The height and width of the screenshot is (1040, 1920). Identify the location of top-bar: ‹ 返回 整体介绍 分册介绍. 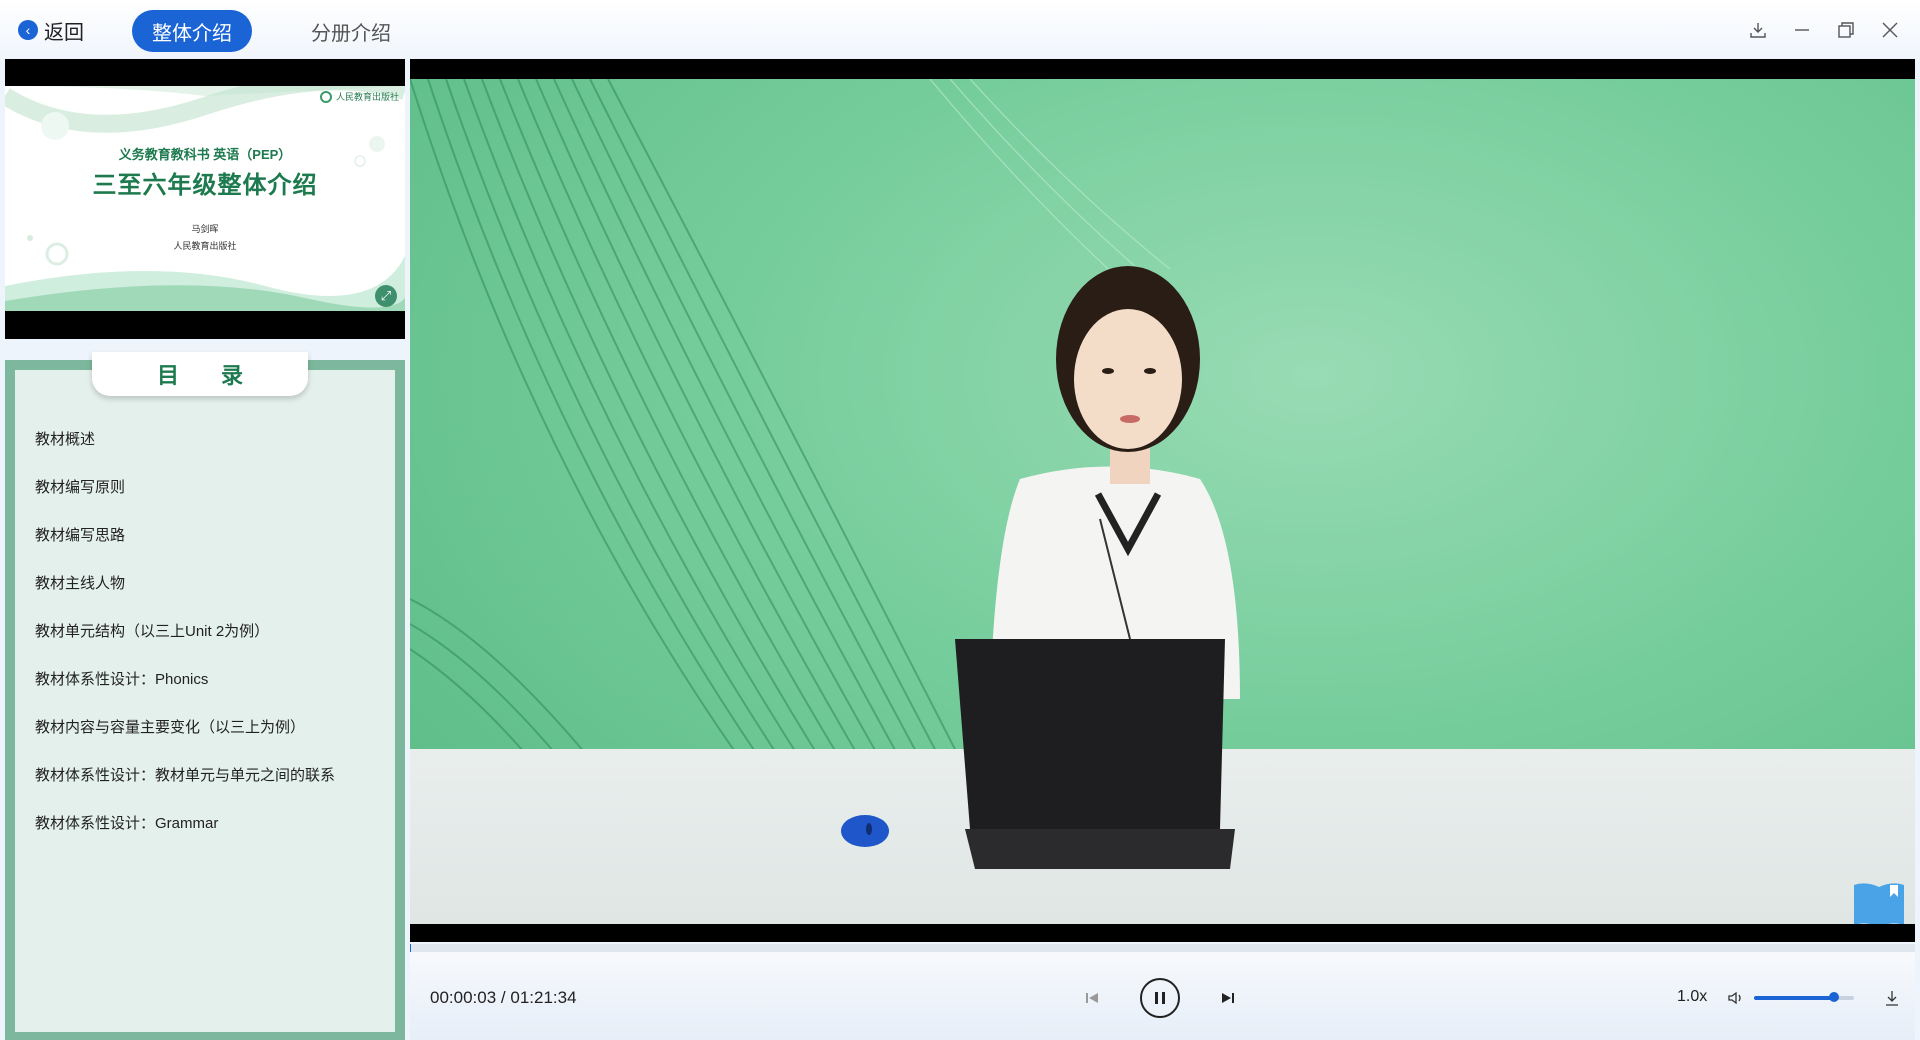
(960, 30).